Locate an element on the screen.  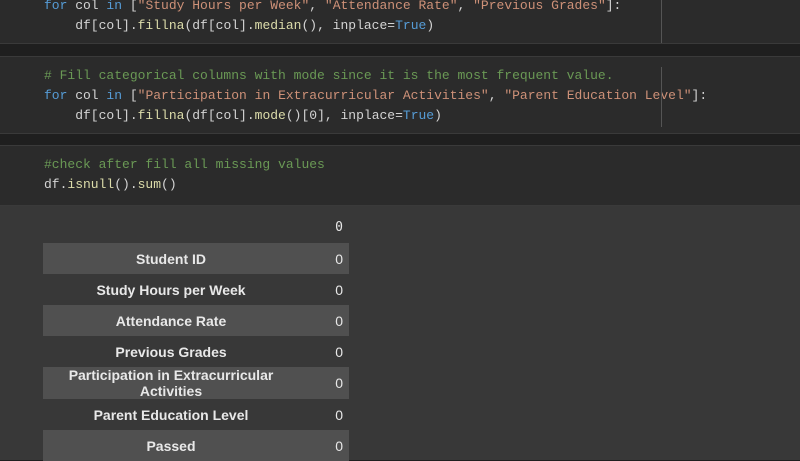
table-row: Passed 0 is located at coordinates (196, 445).